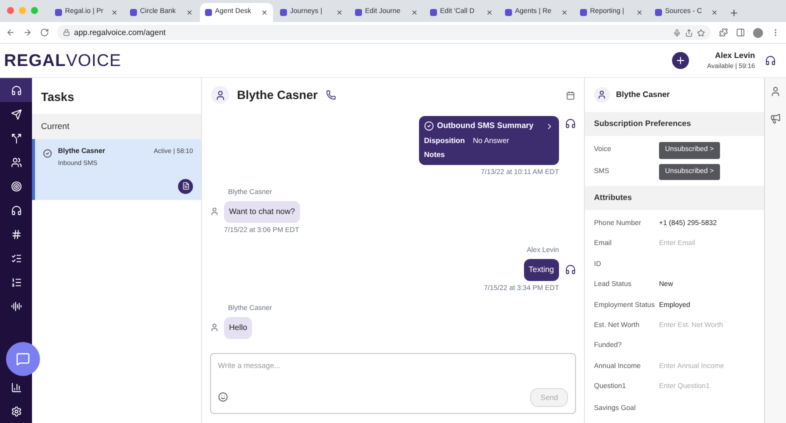 This screenshot has height=423, width=786. Describe the element at coordinates (277, 95) in the screenshot. I see `contact-name: Blythe Casner` at that location.